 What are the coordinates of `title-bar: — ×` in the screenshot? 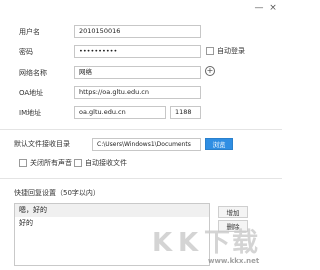 It's located at (141, 9).